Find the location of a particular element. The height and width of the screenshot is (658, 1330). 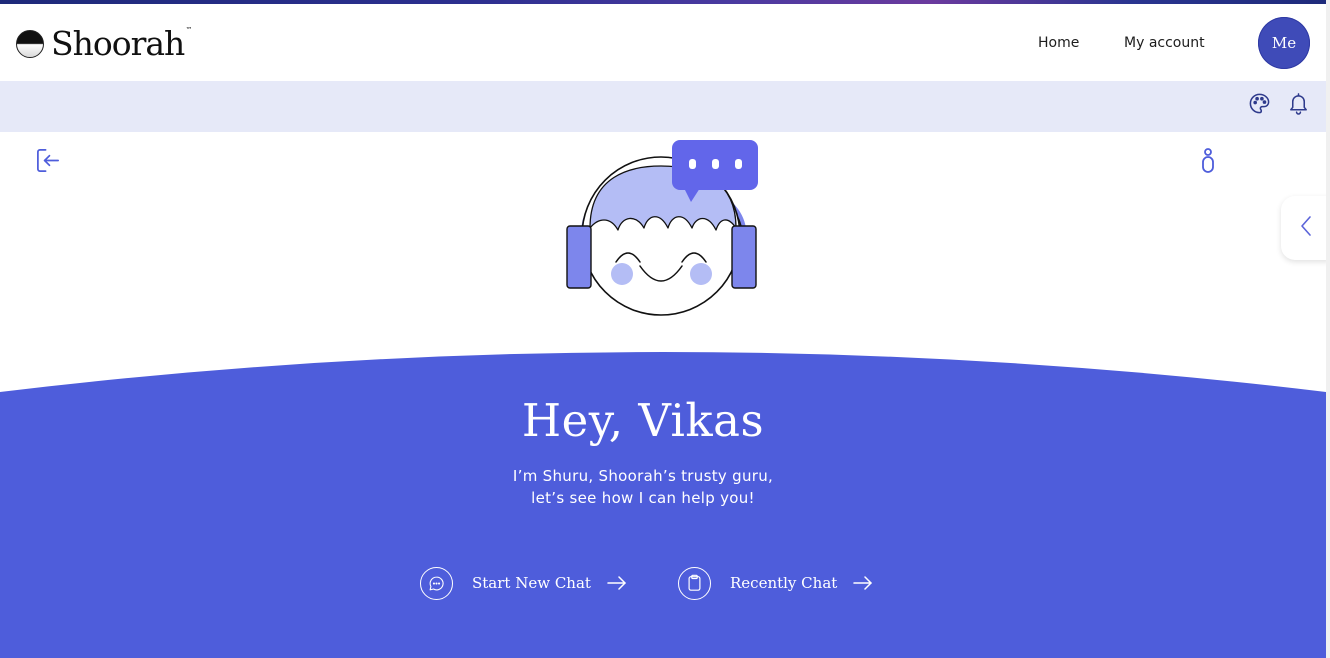

bell-icon is located at coordinates (1298, 105).